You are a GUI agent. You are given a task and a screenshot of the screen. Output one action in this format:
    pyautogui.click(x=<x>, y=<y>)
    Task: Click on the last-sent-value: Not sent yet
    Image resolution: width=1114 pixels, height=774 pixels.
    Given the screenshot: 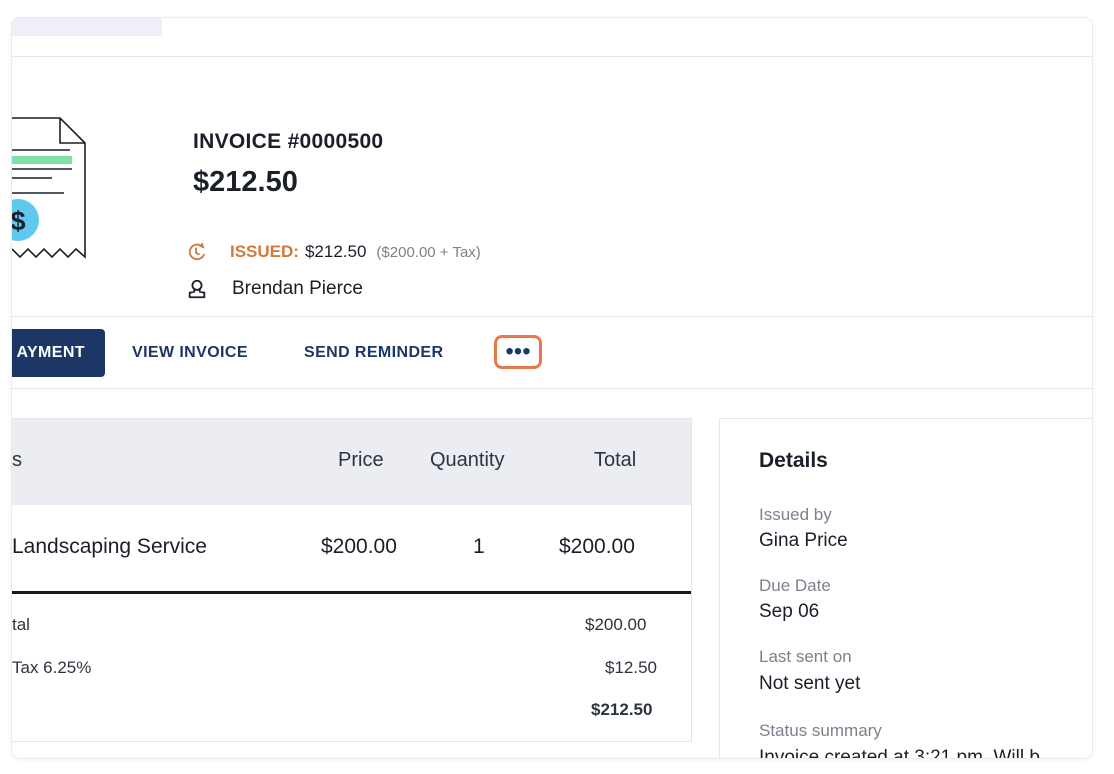 What is the action you would take?
    pyautogui.click(x=810, y=683)
    